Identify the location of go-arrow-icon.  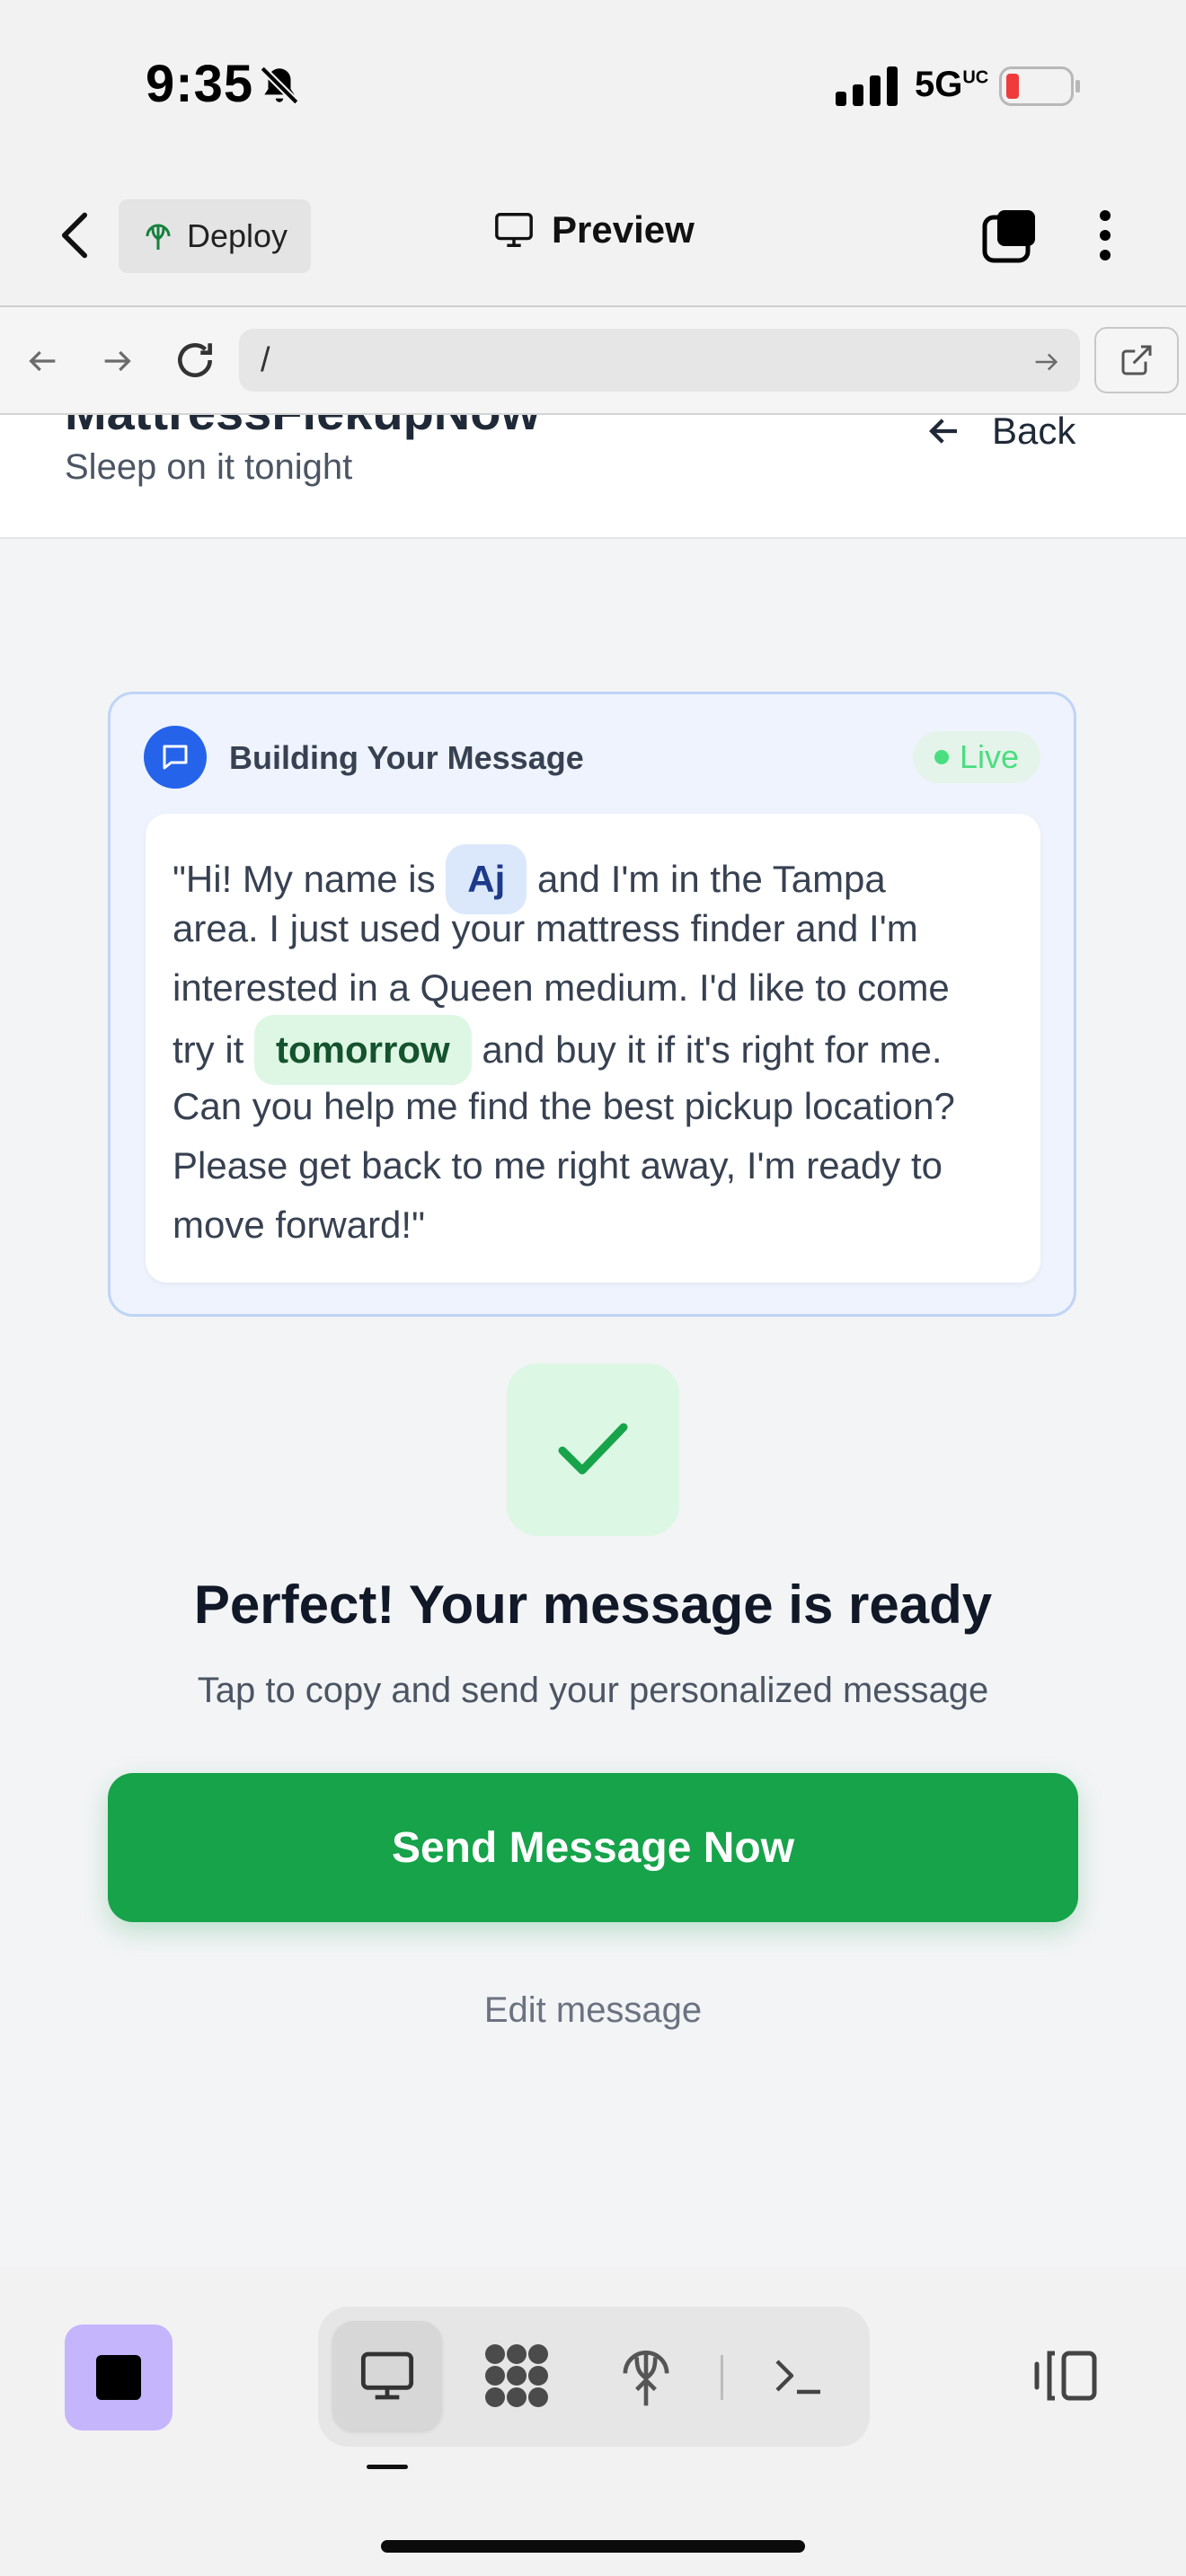
(1046, 364).